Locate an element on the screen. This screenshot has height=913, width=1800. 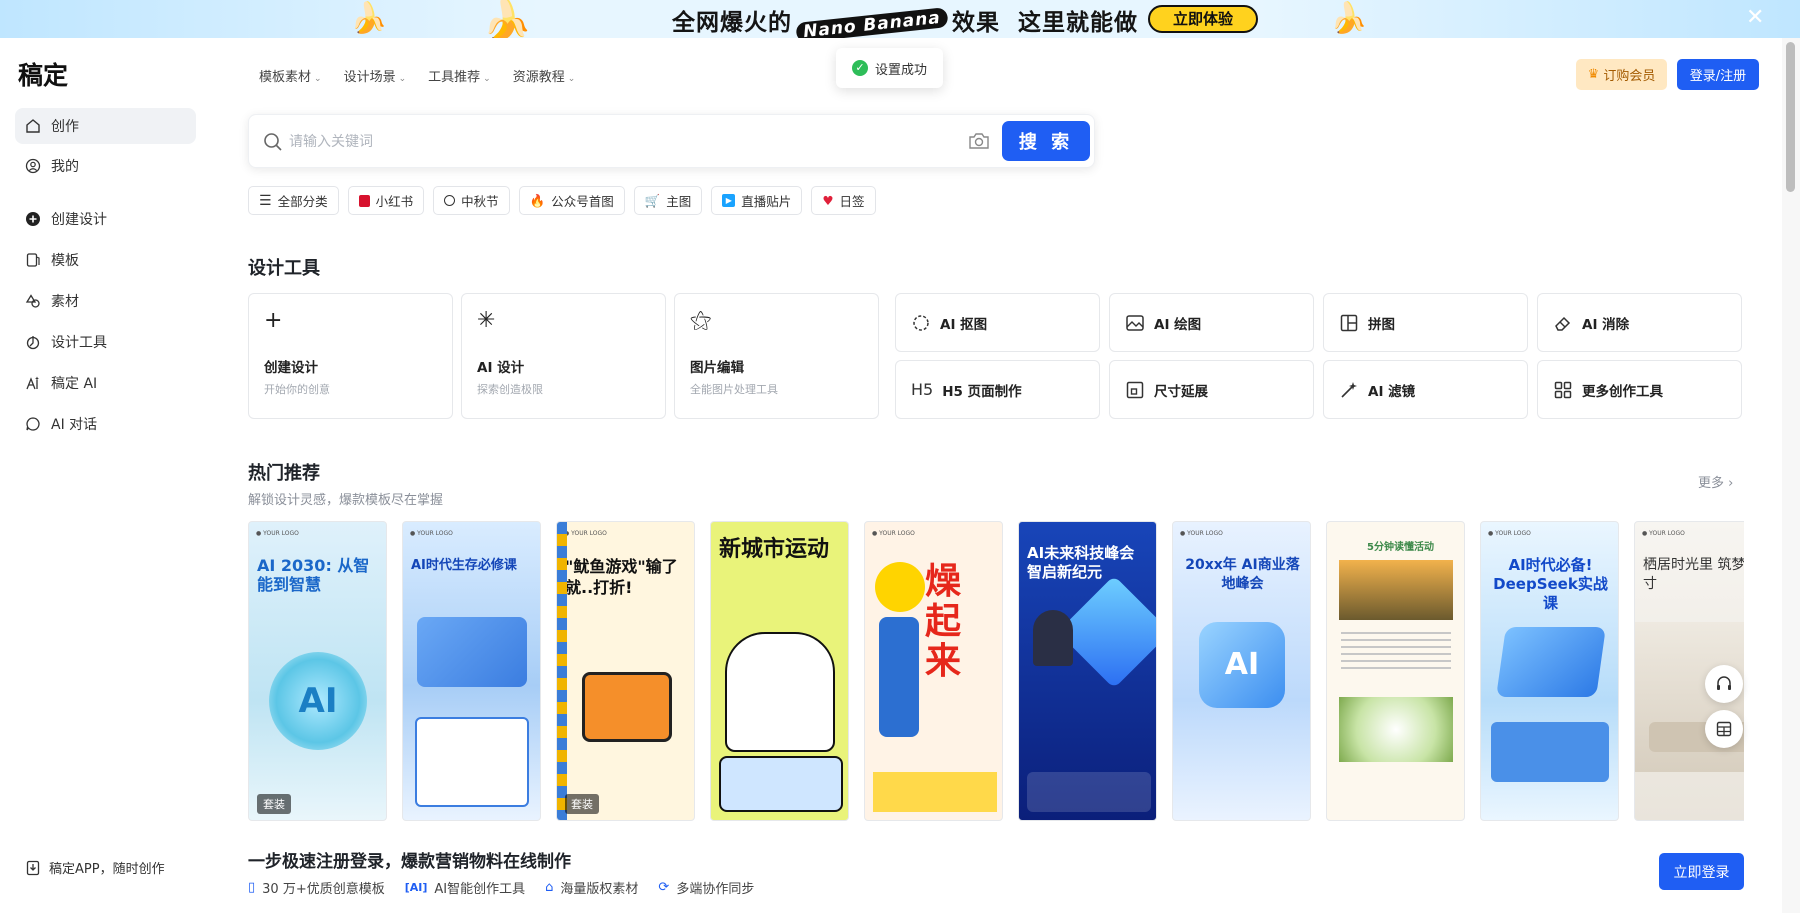
plus-icon: + is located at coordinates (273, 320).